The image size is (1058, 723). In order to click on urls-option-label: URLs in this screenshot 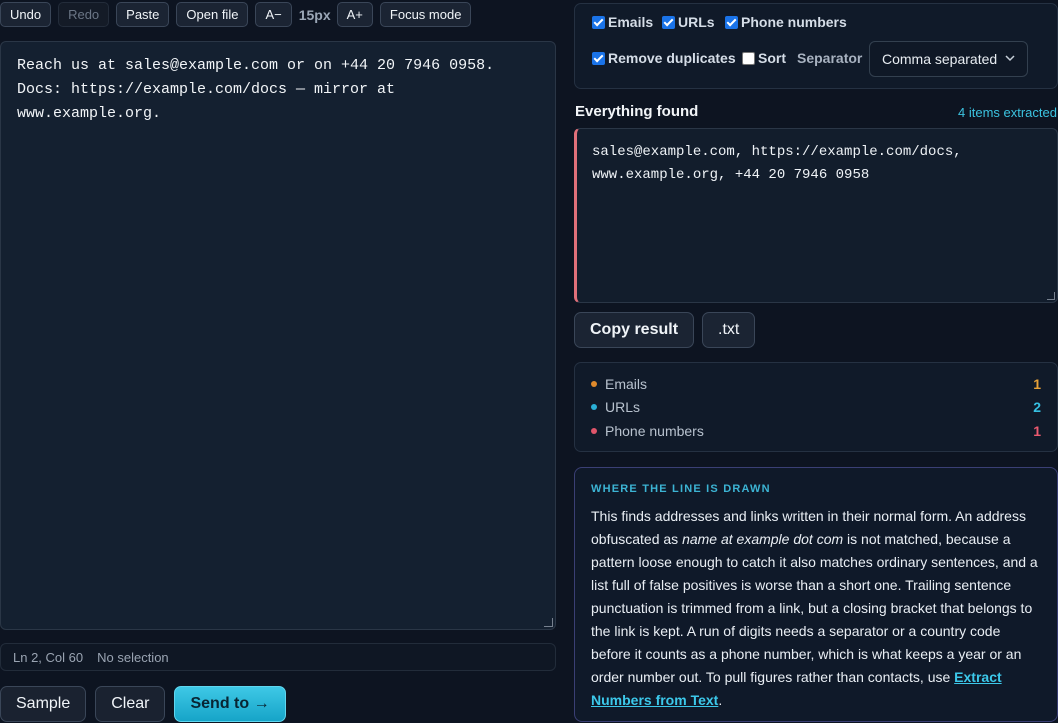, I will do `click(696, 22)`.